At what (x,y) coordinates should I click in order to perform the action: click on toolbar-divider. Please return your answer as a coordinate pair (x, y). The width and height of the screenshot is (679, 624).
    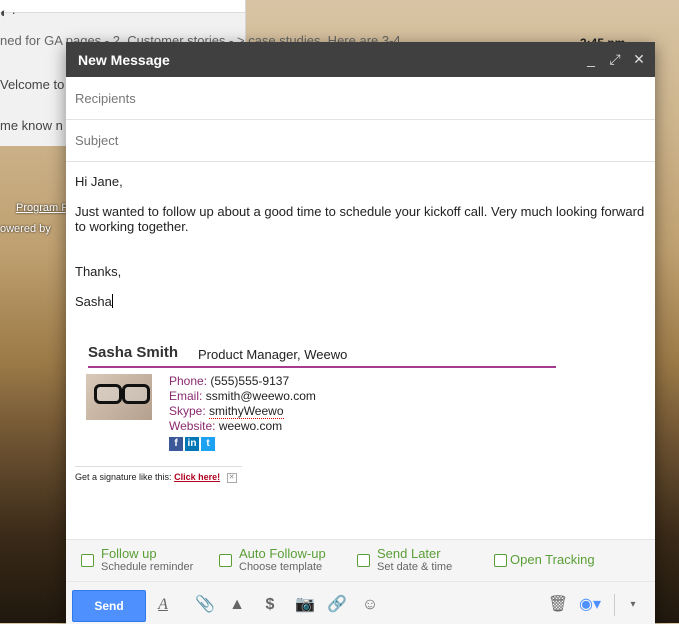
    Looking at the image, I should click on (614, 605).